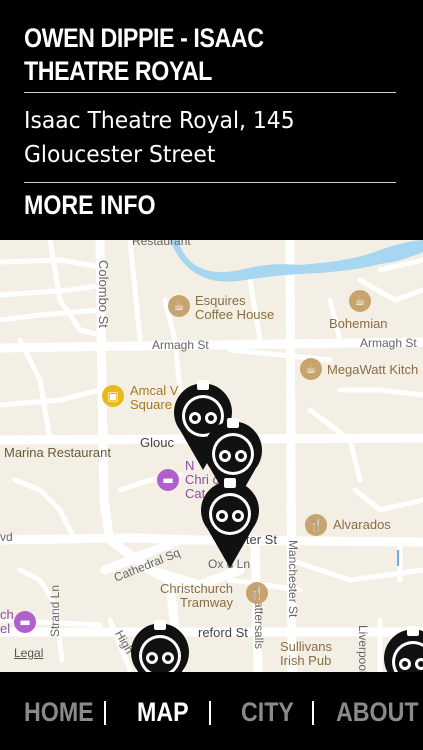 The width and height of the screenshot is (423, 750). Describe the element at coordinates (113, 396) in the screenshot. I see `shopping-bag-icon: ▣` at that location.